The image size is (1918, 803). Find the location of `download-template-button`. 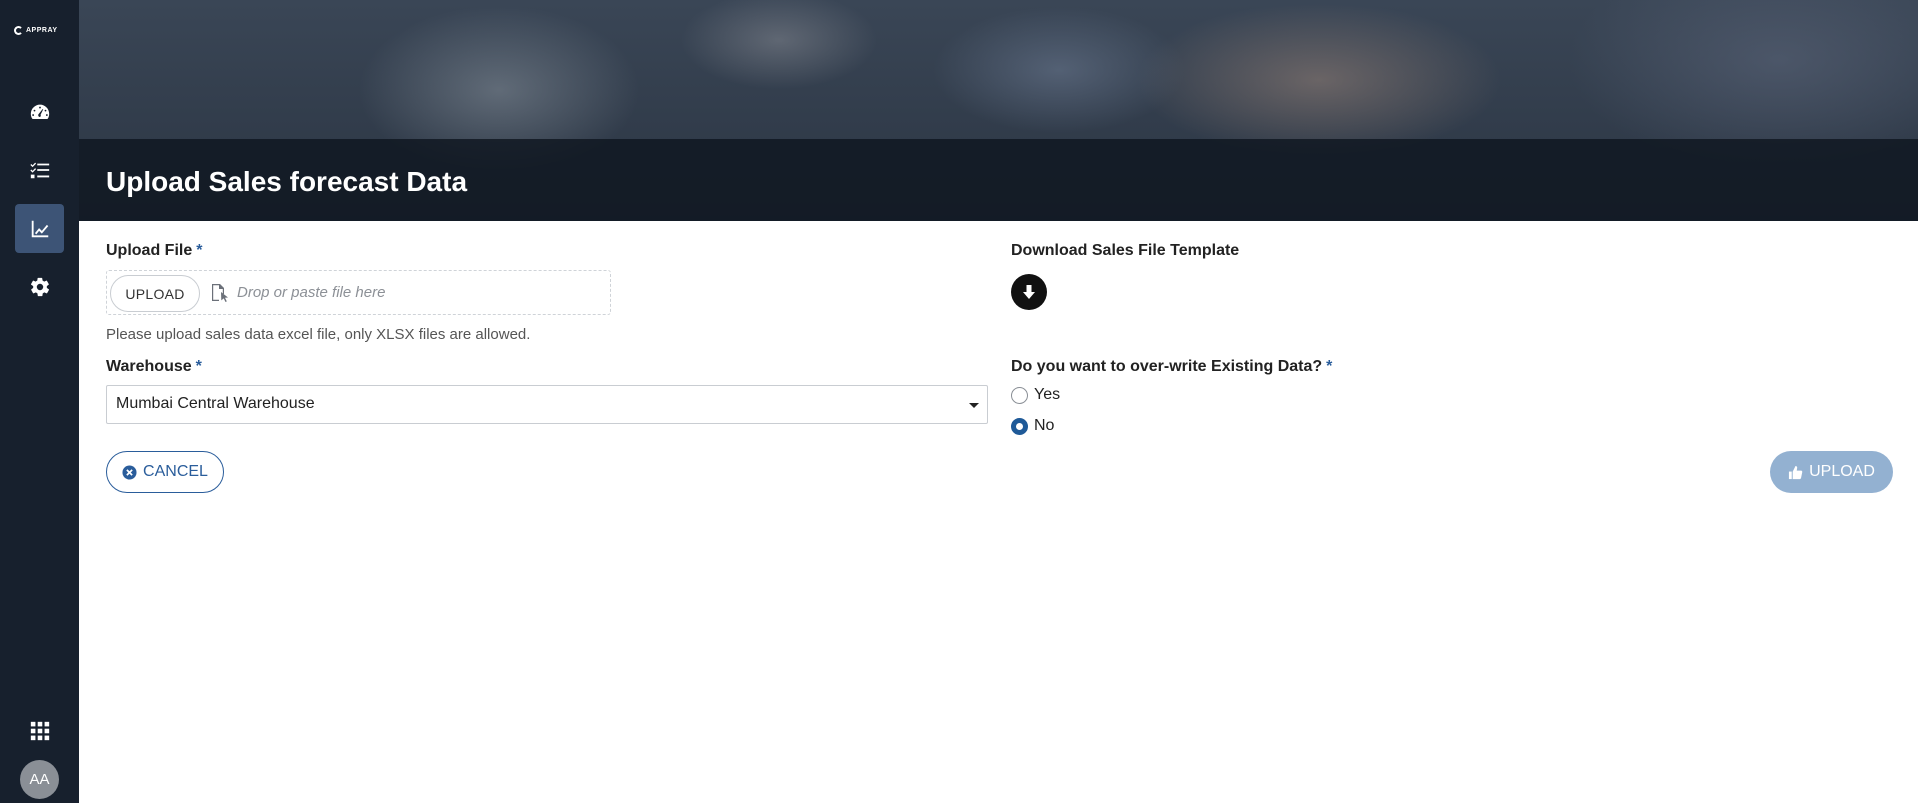

download-template-button is located at coordinates (1029, 292).